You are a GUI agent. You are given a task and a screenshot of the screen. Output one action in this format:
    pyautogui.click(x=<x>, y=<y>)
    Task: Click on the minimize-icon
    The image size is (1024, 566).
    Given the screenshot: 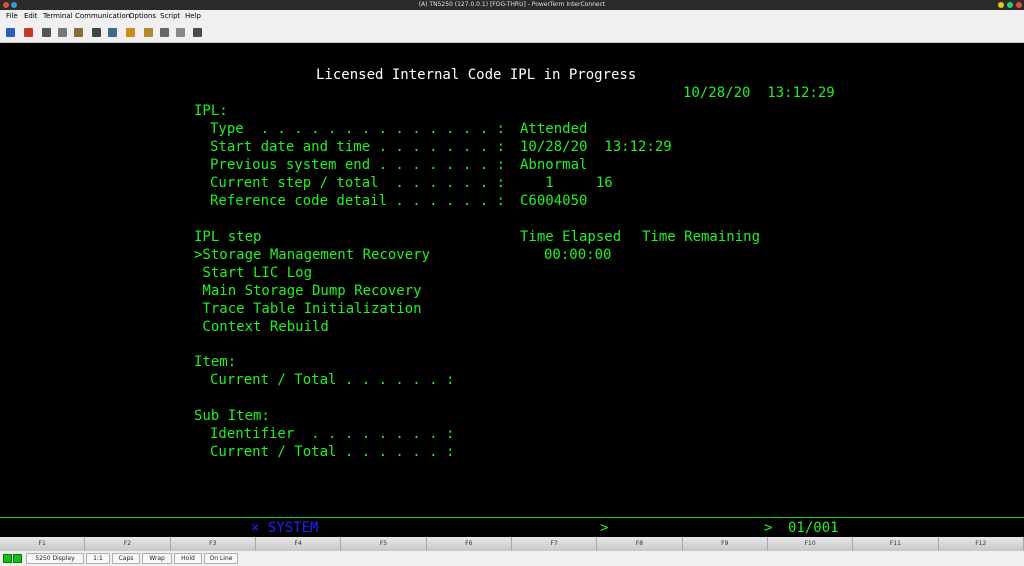 What is the action you would take?
    pyautogui.click(x=1001, y=5)
    